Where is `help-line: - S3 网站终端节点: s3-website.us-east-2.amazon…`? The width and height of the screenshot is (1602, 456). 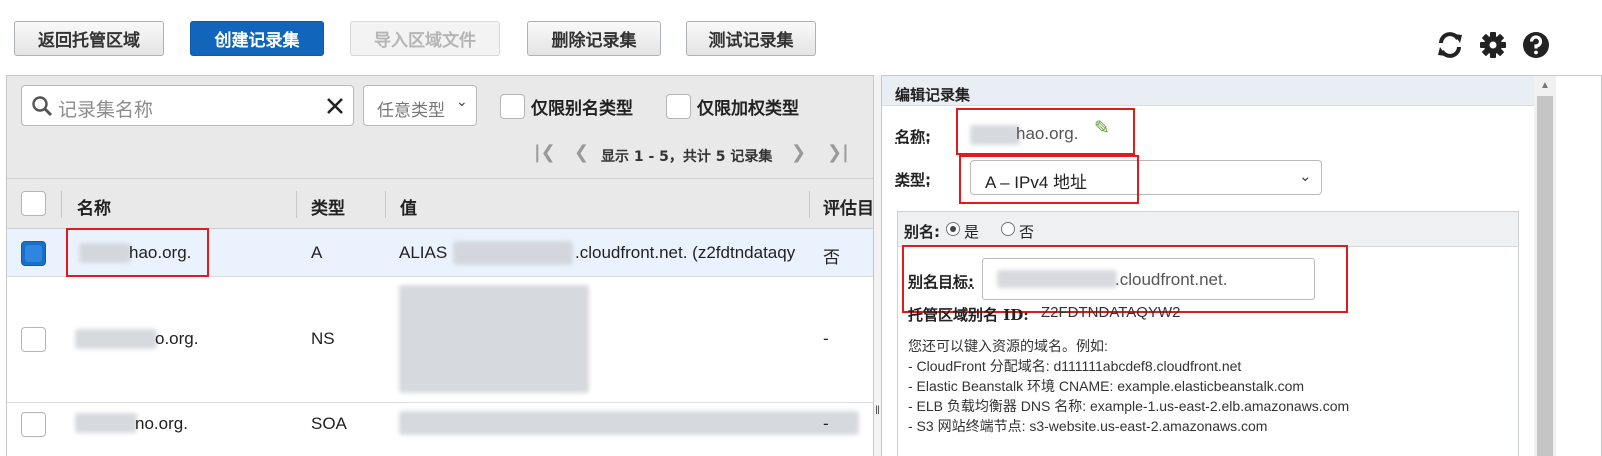 help-line: - S3 网站终端节点: s3-website.us-east-2.amazon… is located at coordinates (1088, 426).